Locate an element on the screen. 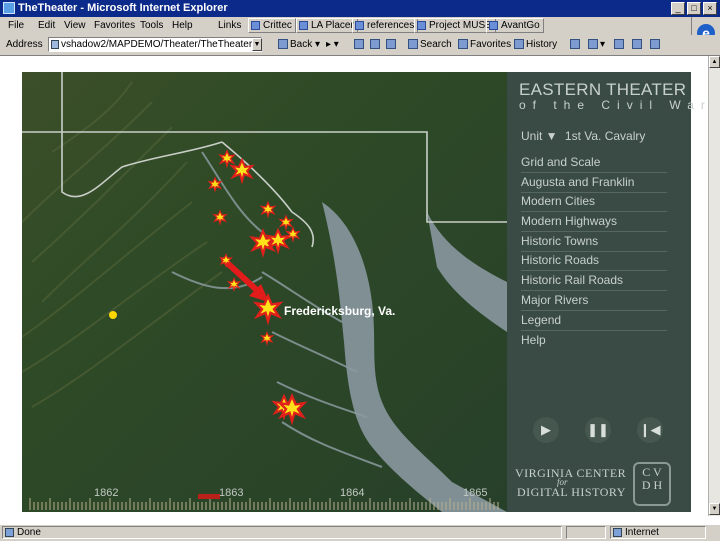 This screenshot has width=720, height=541. timeline-year-1862: 1862 is located at coordinates (106, 493).